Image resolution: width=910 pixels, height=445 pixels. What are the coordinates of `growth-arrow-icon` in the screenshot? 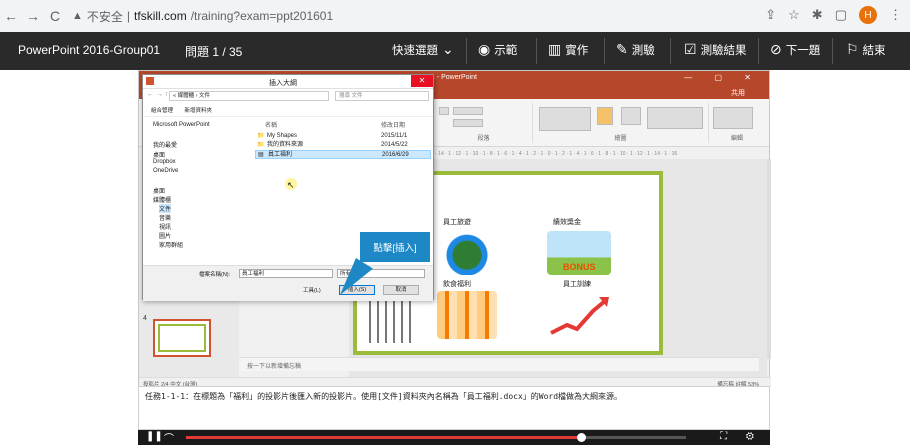 It's located at (579, 316).